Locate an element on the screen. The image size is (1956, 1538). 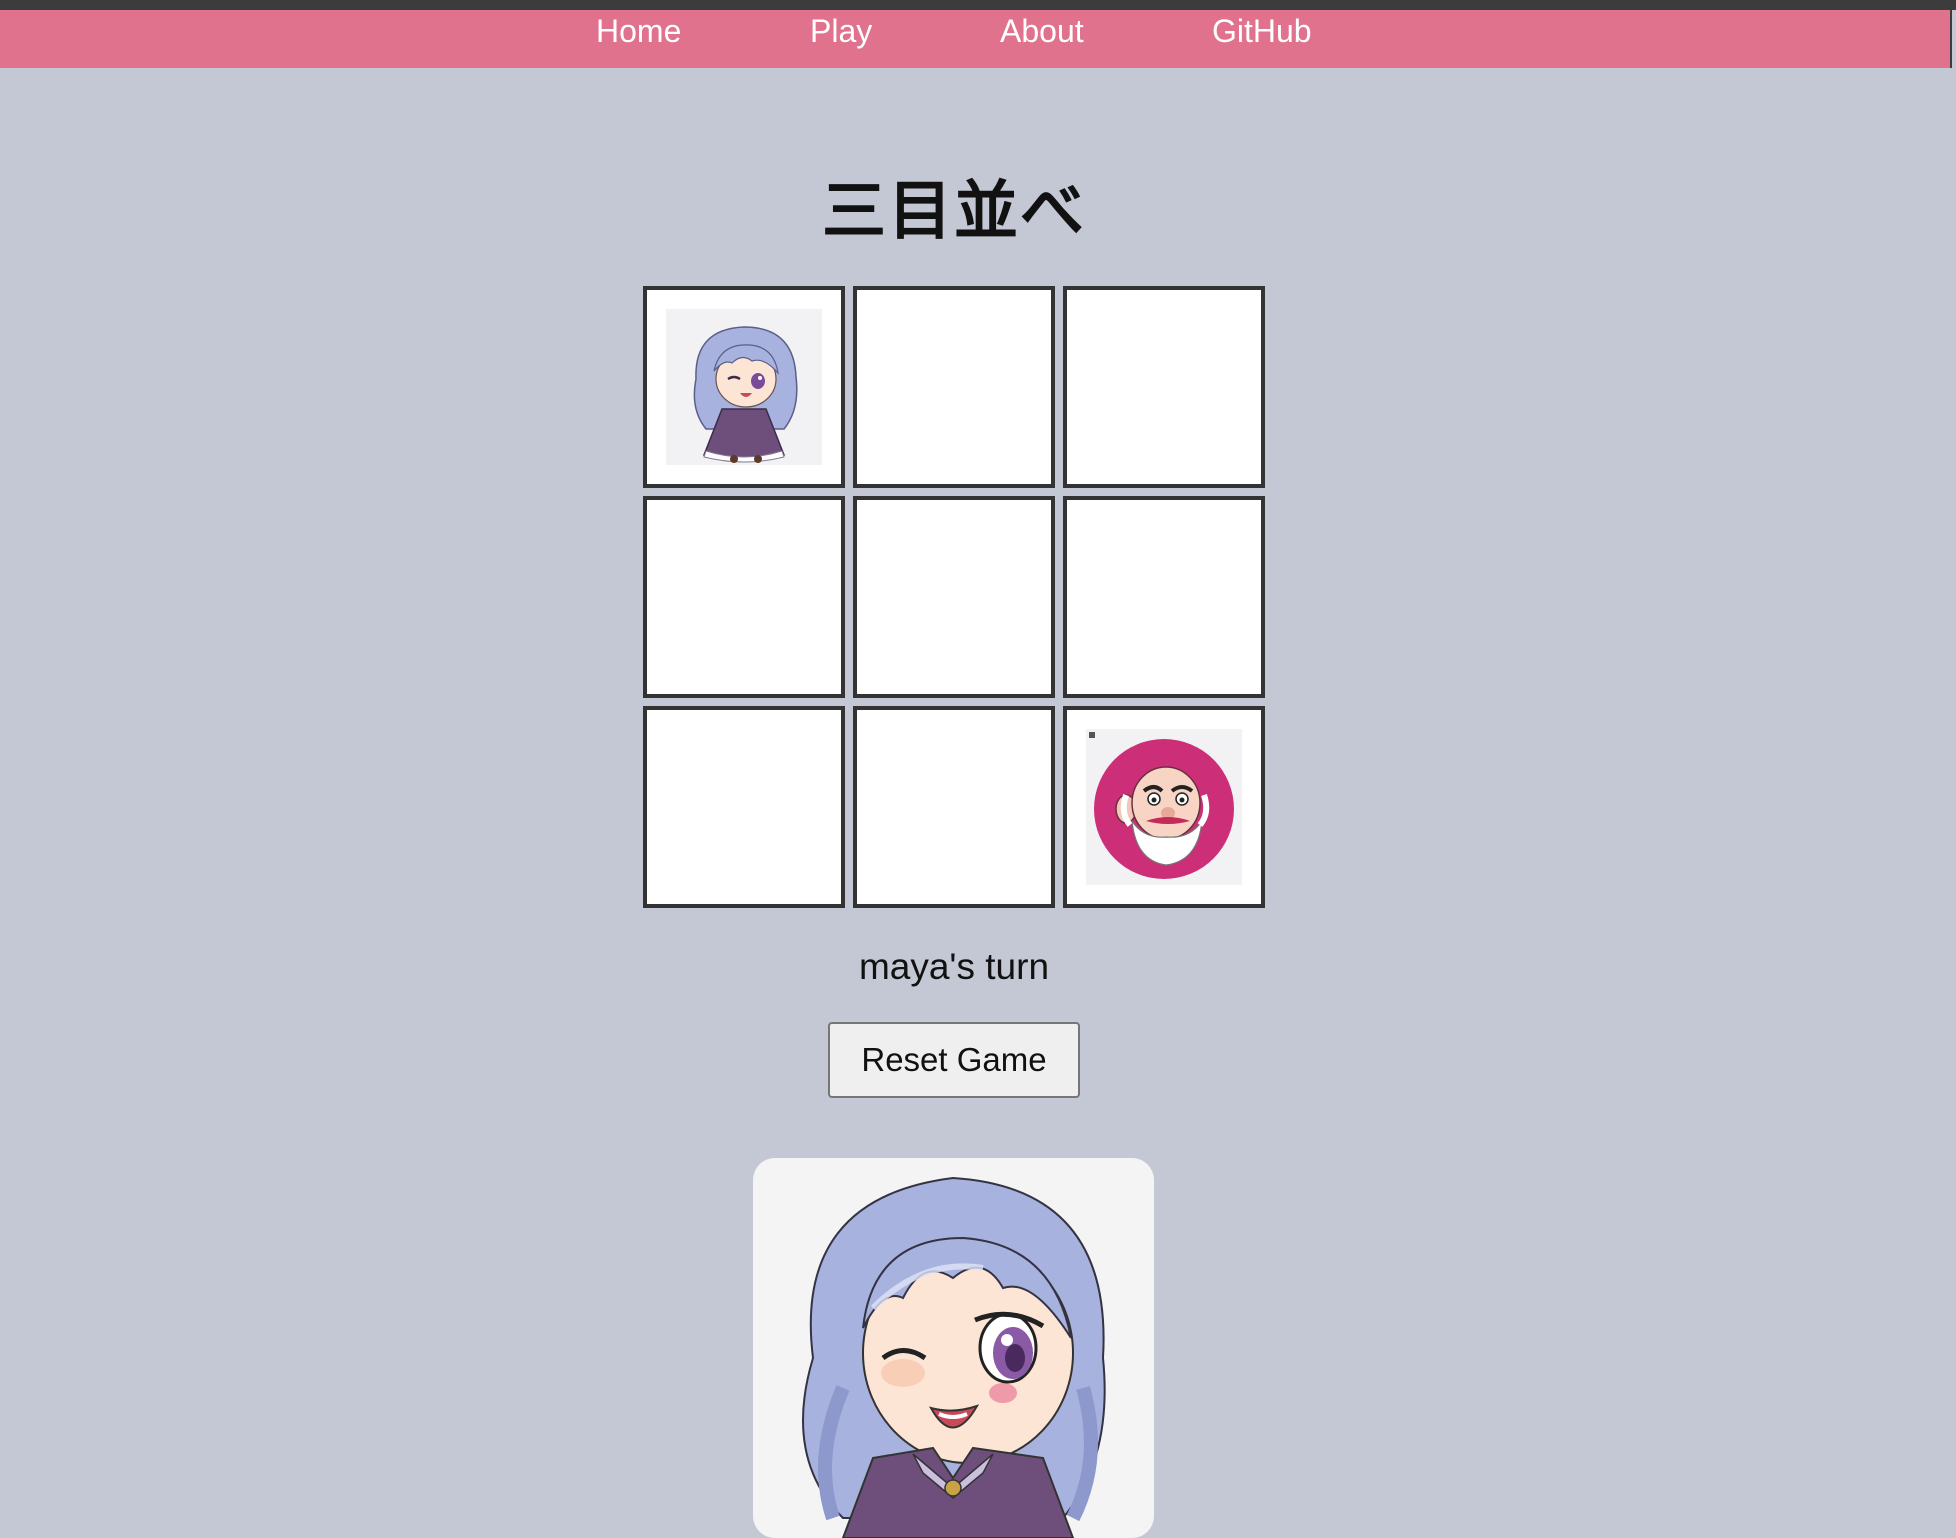
anime-girl-piece-icon is located at coordinates (744, 387).